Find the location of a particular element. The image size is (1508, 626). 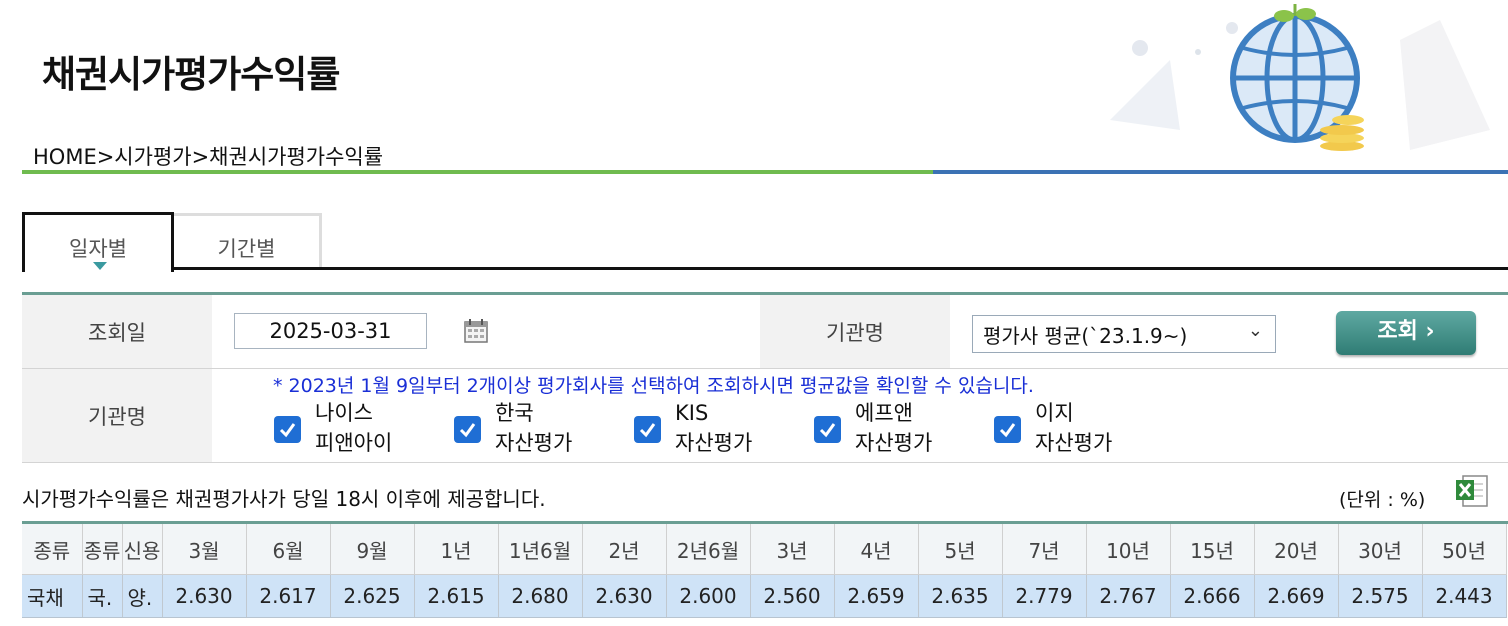

form-bottom-border is located at coordinates (765, 462).